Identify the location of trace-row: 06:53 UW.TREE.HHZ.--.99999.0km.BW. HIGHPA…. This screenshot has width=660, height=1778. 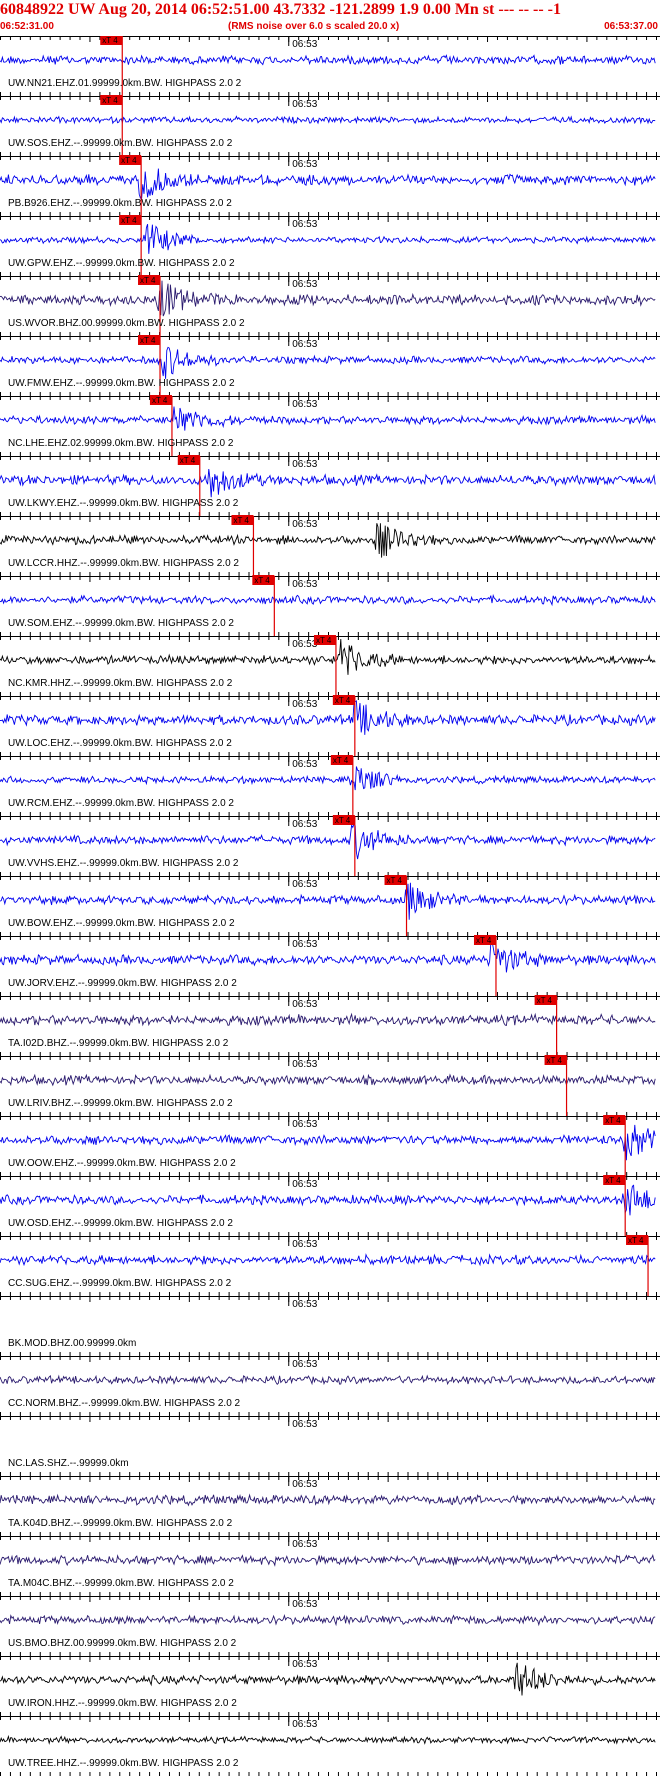
(330, 1746).